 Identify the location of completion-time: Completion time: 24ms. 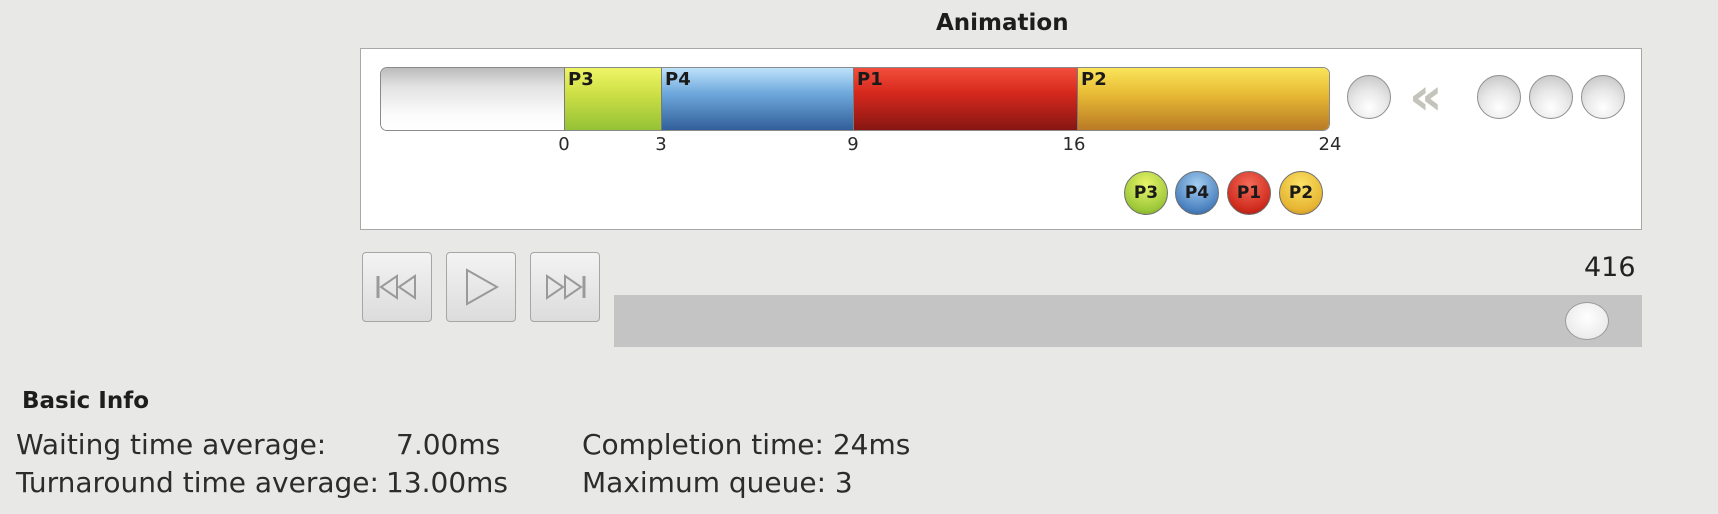
(746, 444).